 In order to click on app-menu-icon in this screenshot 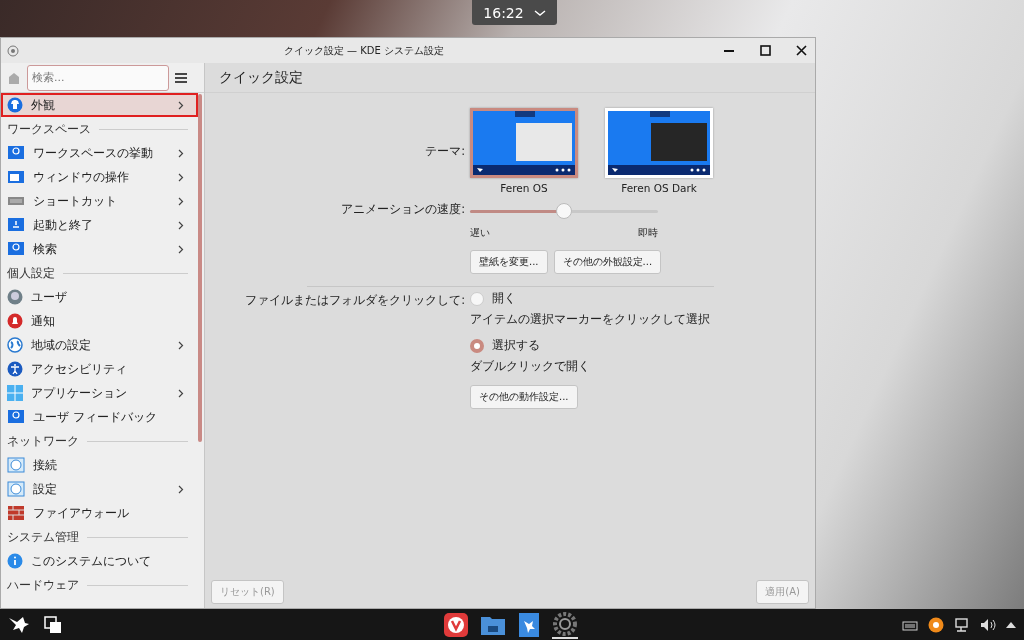, I will do `click(13, 50)`.